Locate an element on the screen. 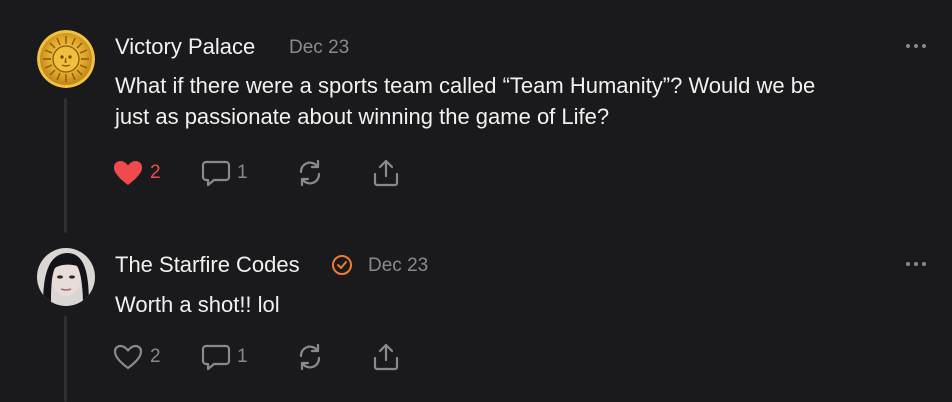 The image size is (952, 402). person-photo is located at coordinates (66, 277).